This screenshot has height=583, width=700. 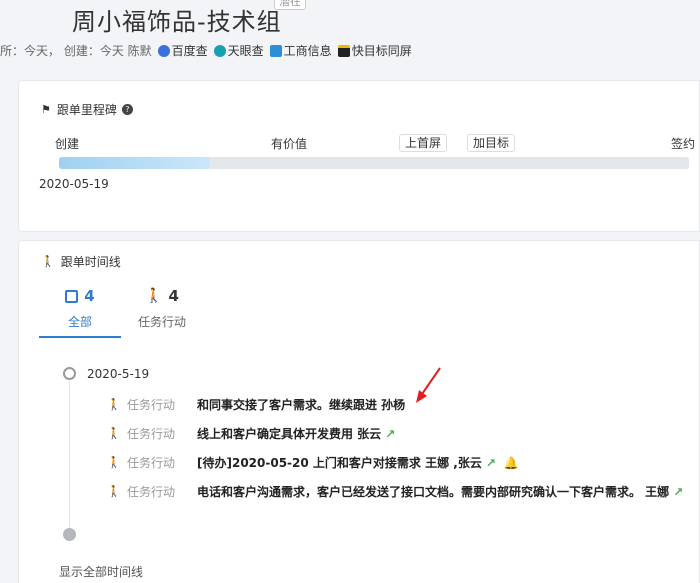 What do you see at coordinates (182, 50) in the screenshot?
I see `baidu-link: 百度查` at bounding box center [182, 50].